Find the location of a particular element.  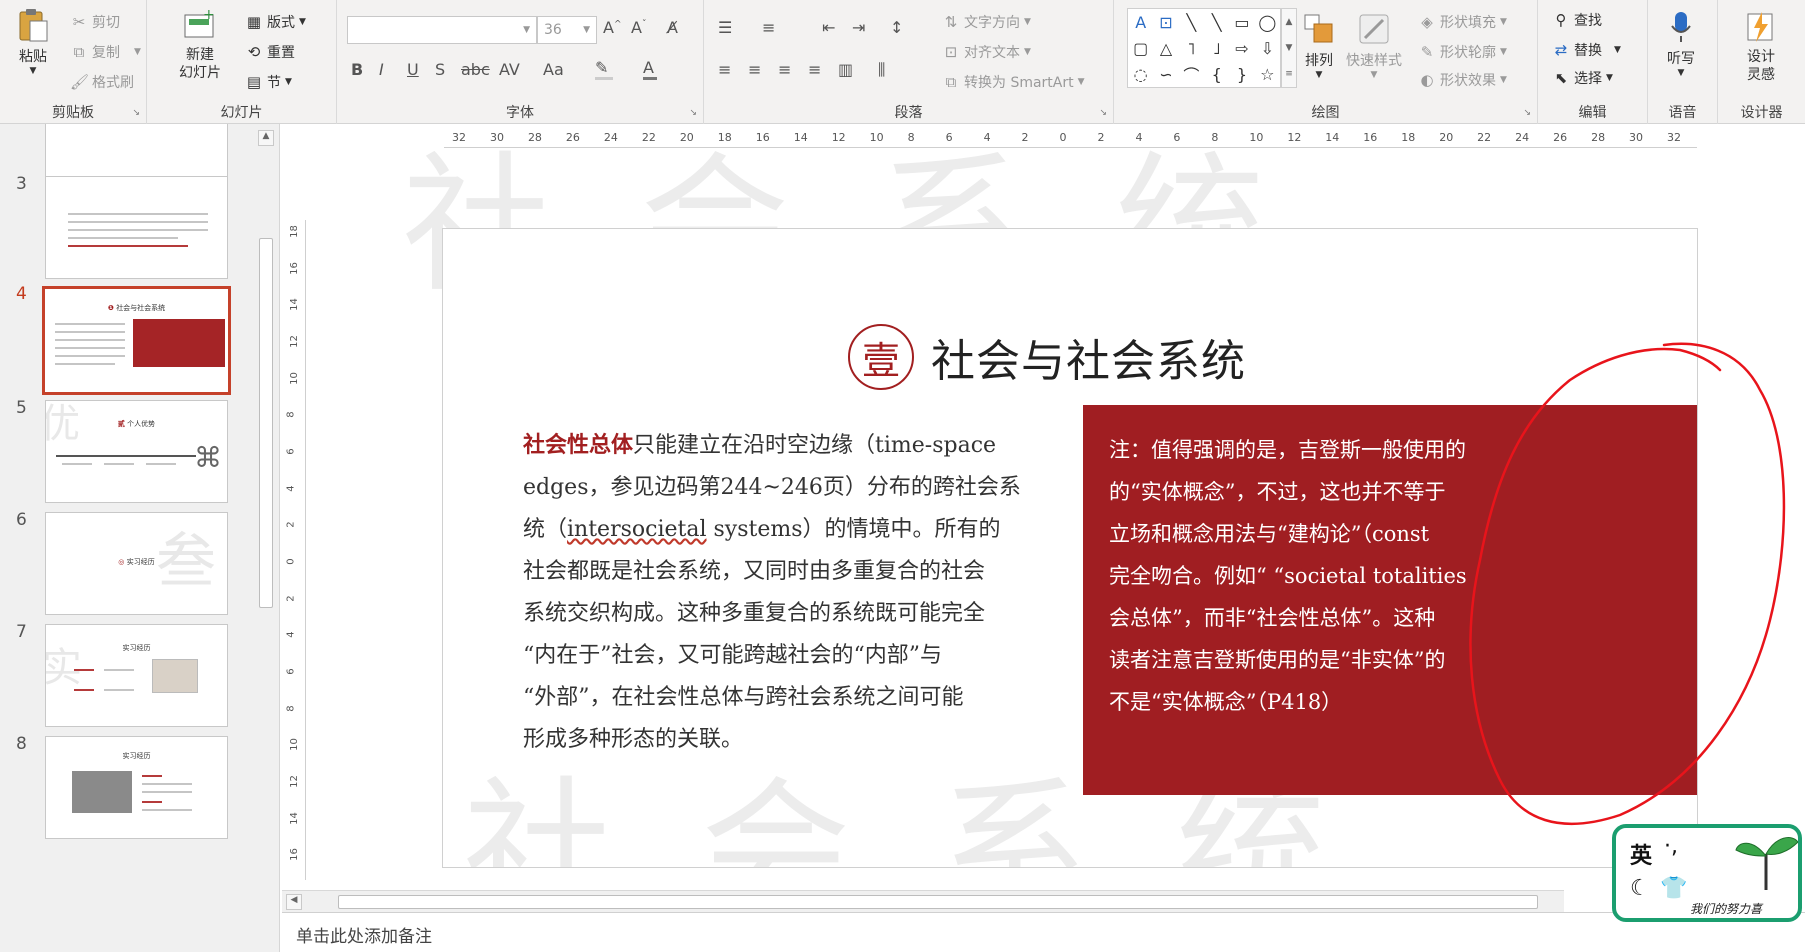

reset-button: ⟲ 重置 is located at coordinates (270, 52).